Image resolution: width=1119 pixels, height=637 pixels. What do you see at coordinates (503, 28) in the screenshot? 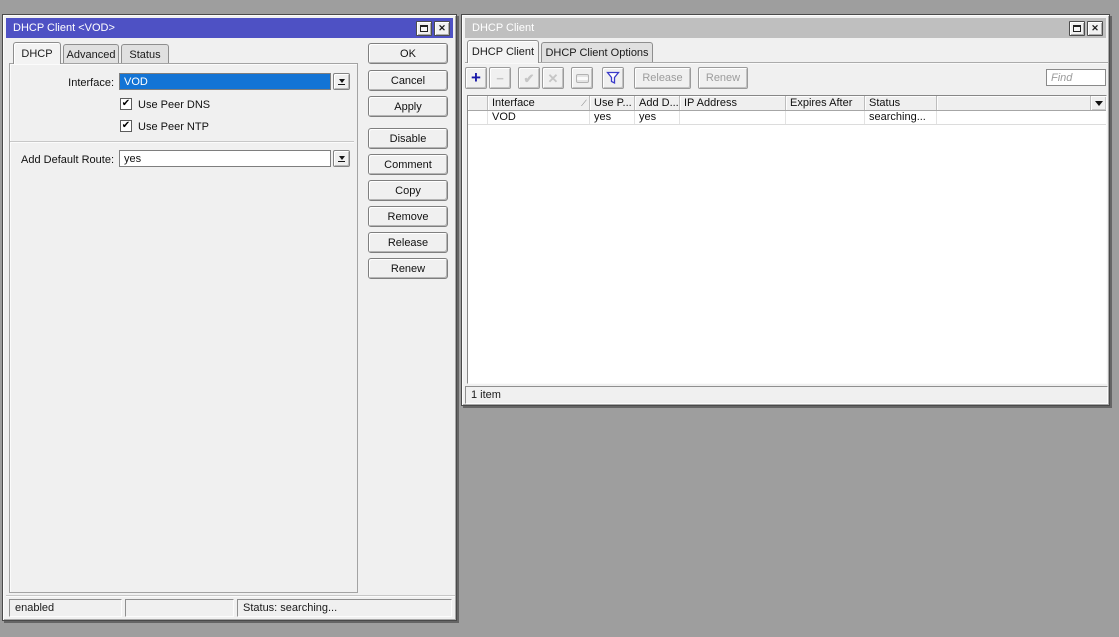
I see `list-title: DHCP Client` at bounding box center [503, 28].